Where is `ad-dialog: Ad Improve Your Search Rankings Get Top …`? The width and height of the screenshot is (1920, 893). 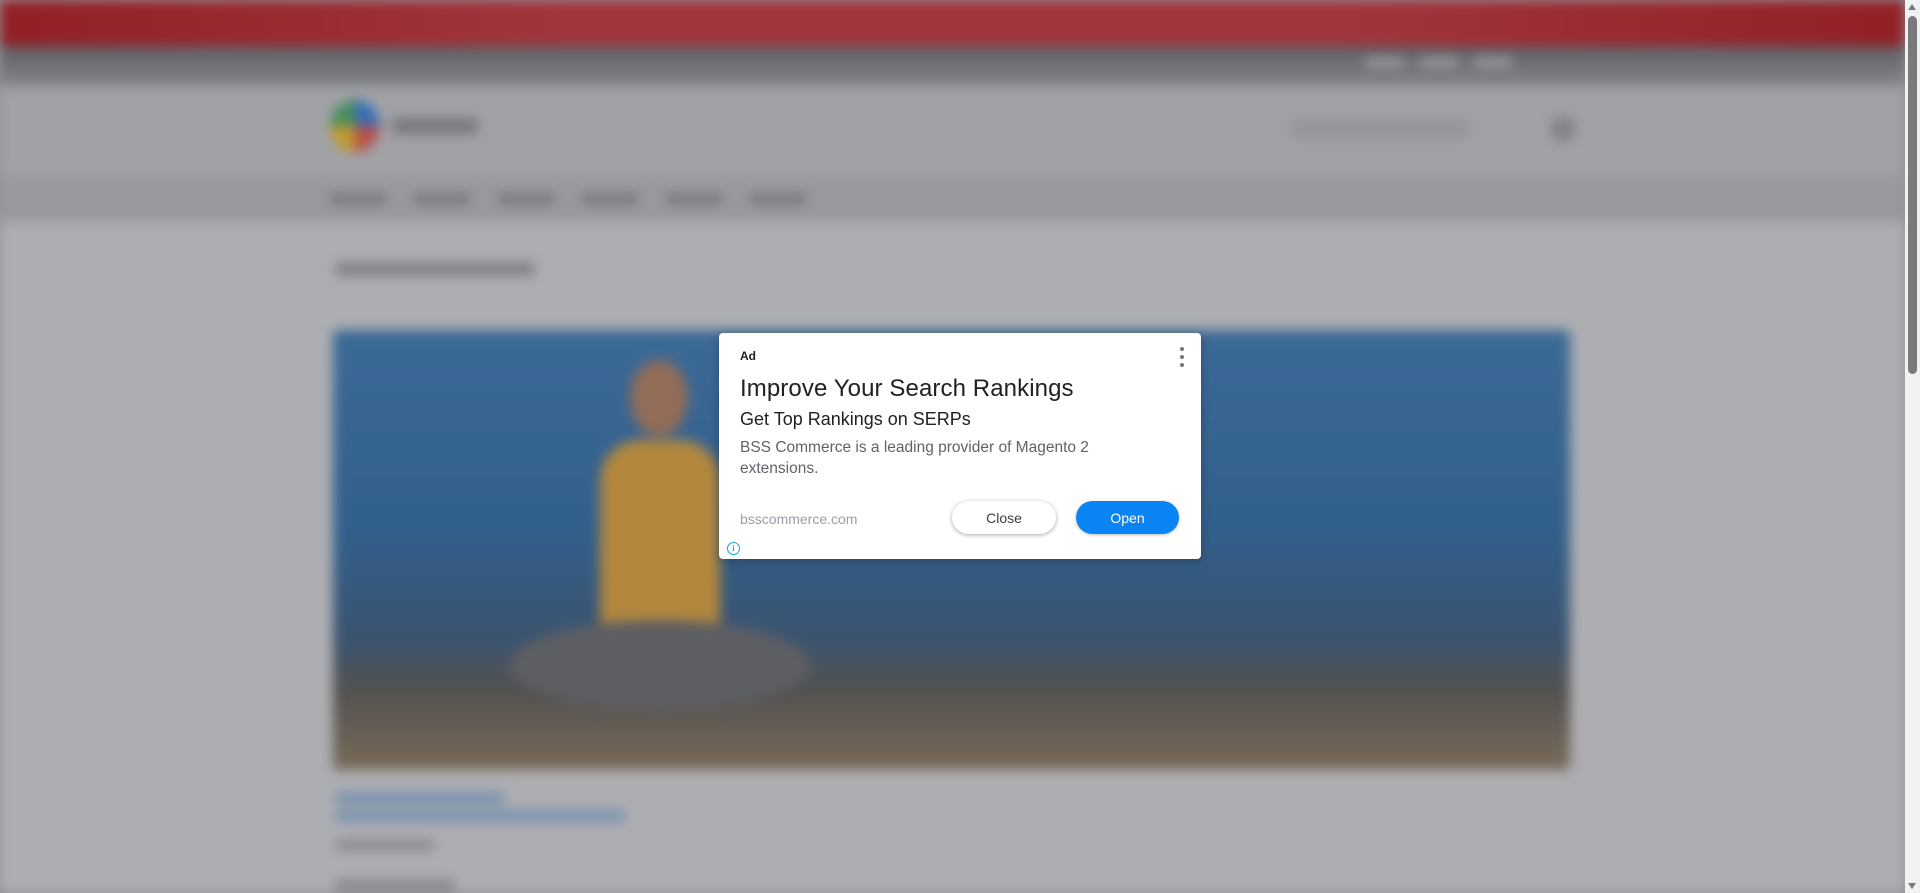
ad-dialog: Ad Improve Your Search Rankings Get Top … is located at coordinates (960, 446).